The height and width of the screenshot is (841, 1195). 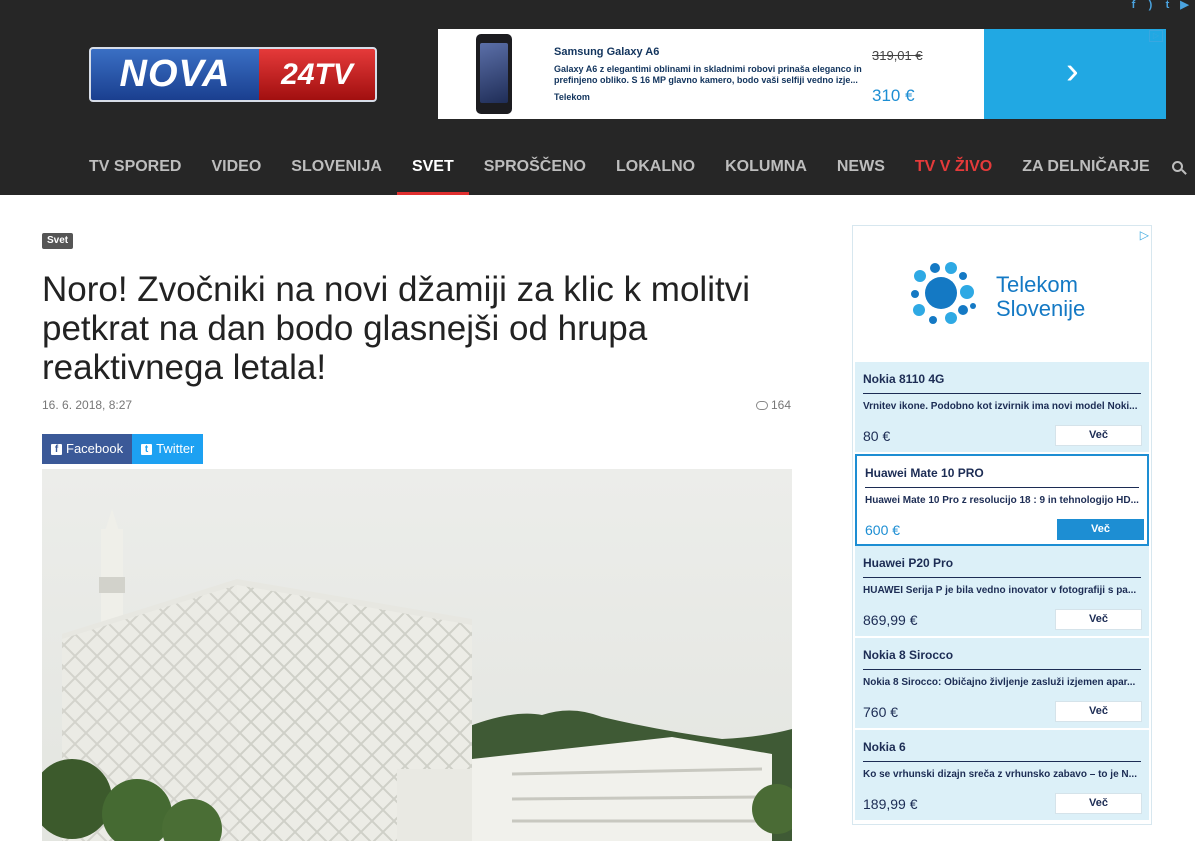 What do you see at coordinates (58, 241) in the screenshot?
I see `category-badge: Svet` at bounding box center [58, 241].